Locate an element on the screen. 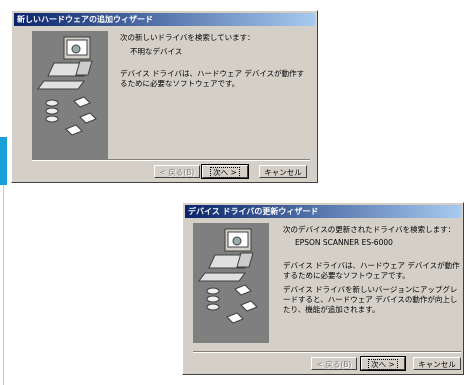 The width and height of the screenshot is (464, 385). divider-line is located at coordinates (3, 285).